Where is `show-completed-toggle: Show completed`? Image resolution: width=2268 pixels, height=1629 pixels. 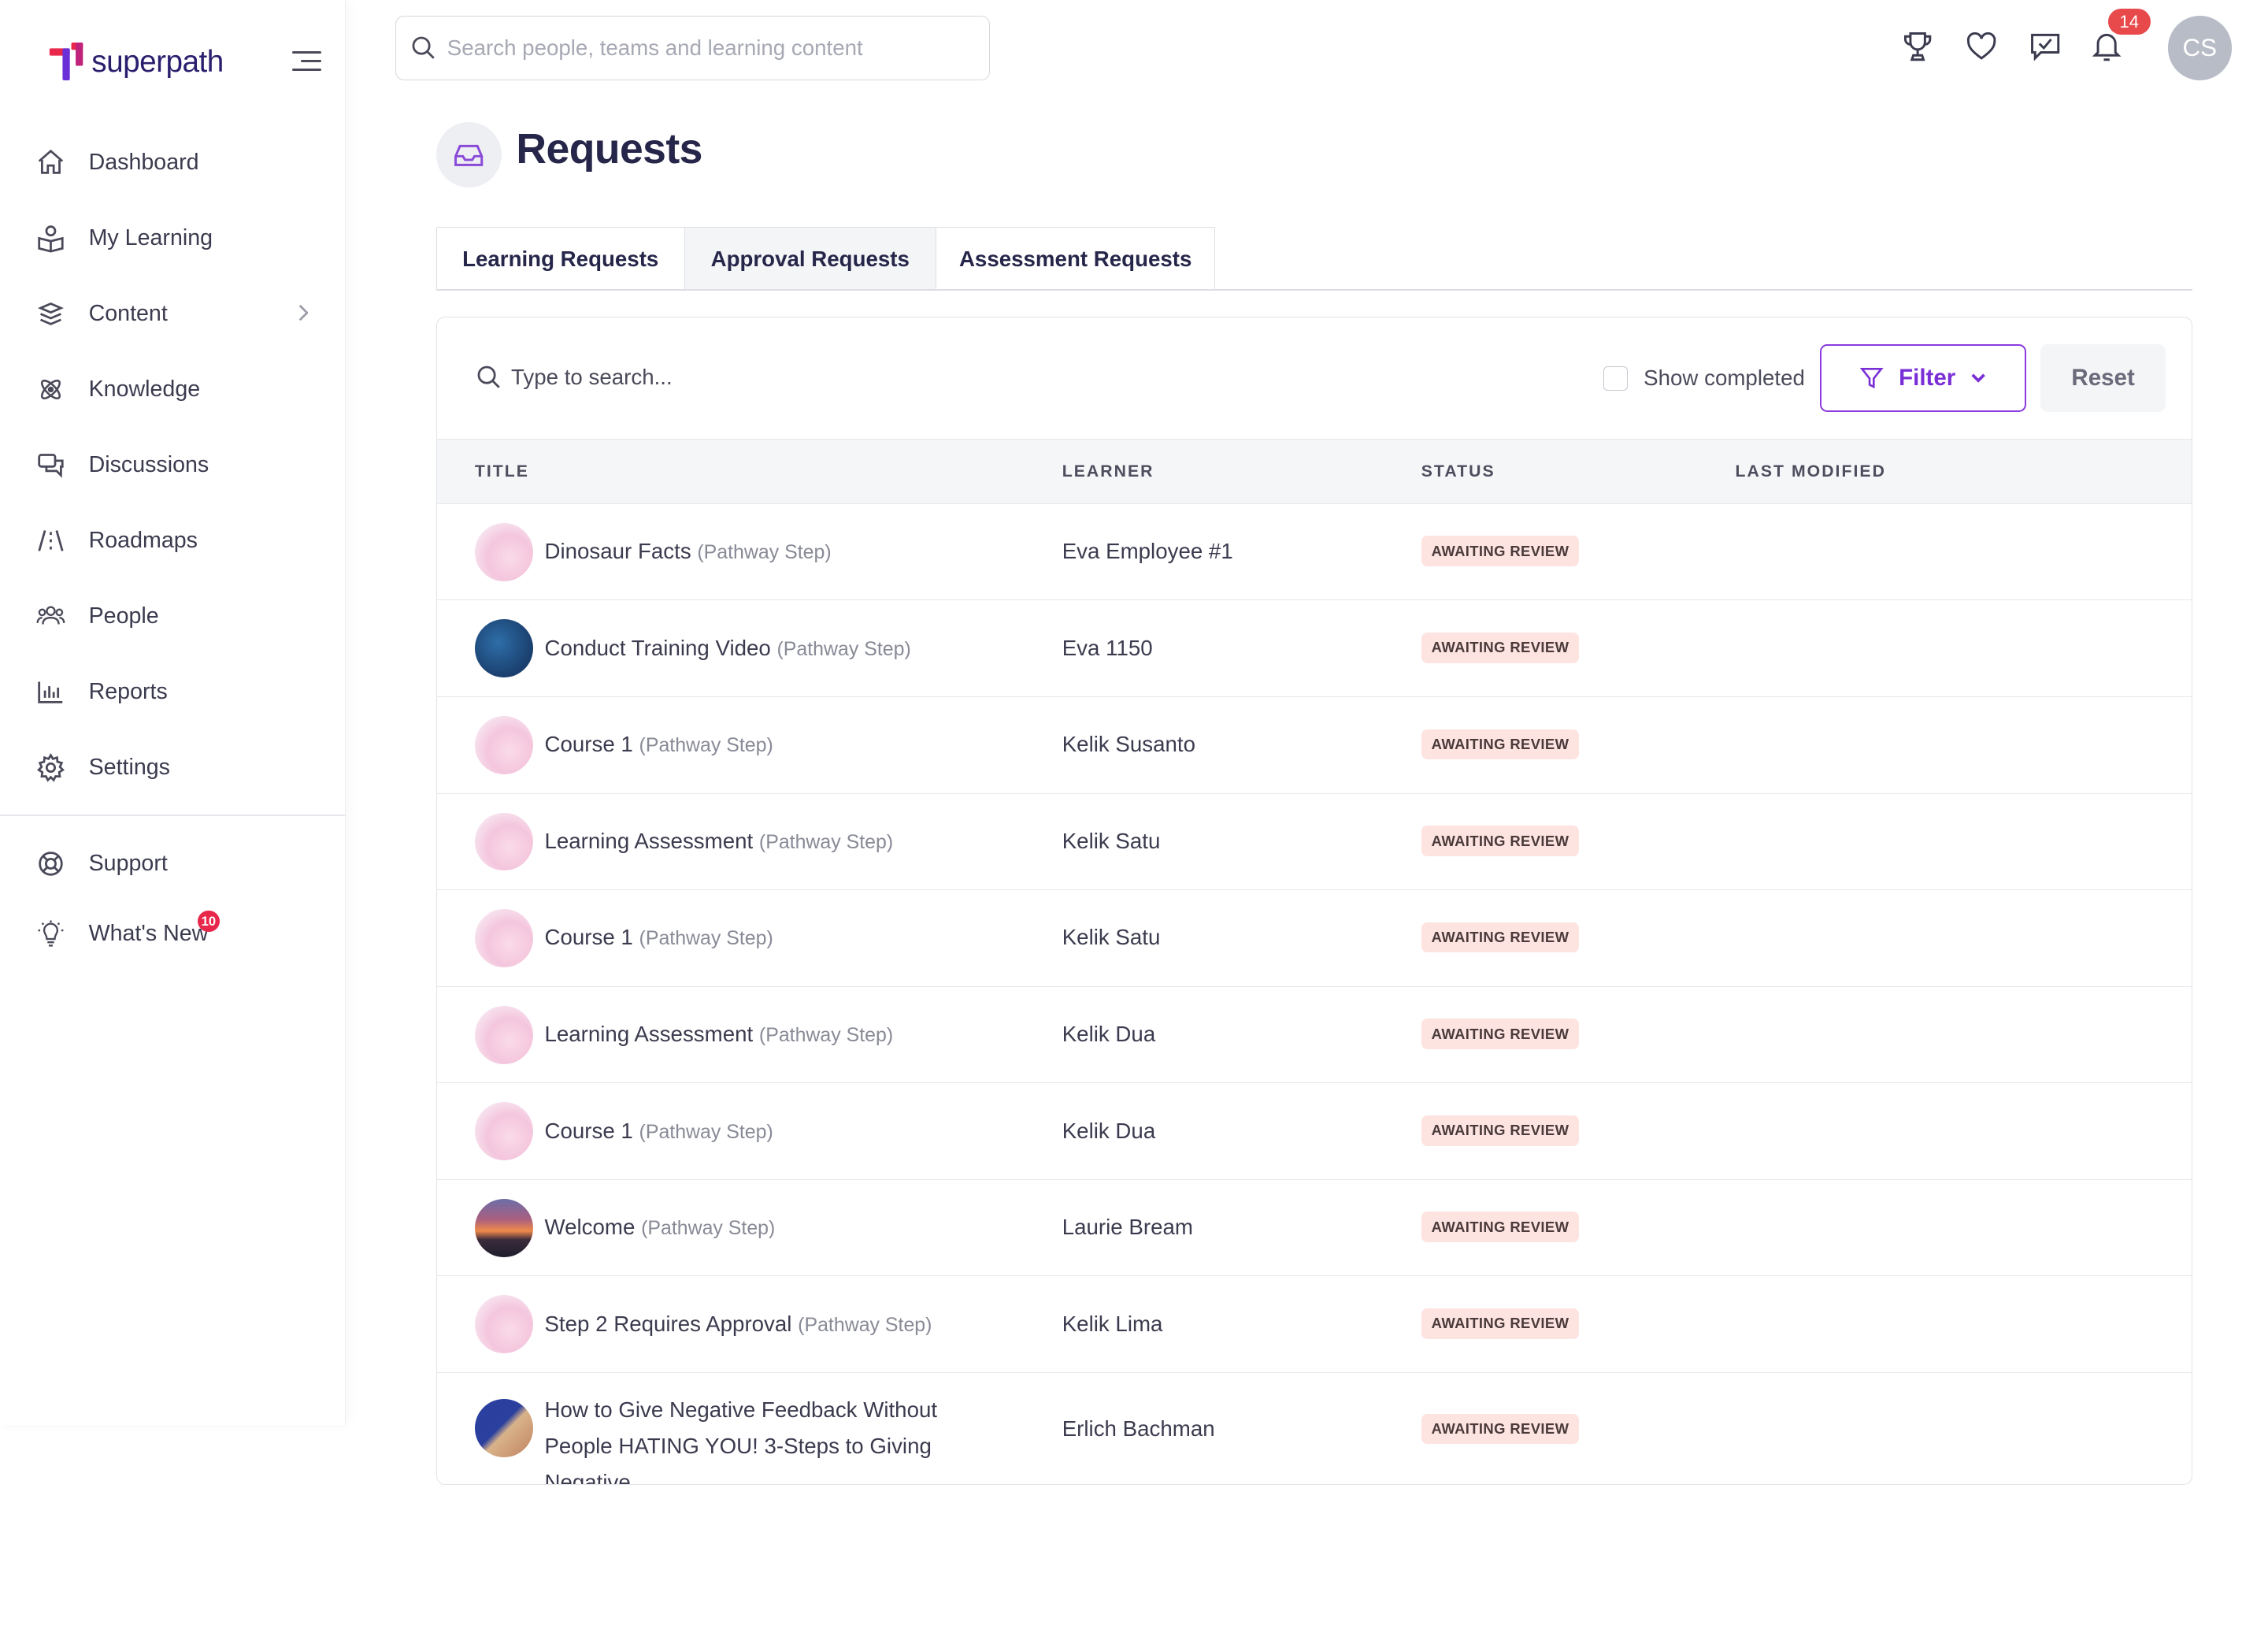
show-completed-toggle: Show completed is located at coordinates (1704, 379).